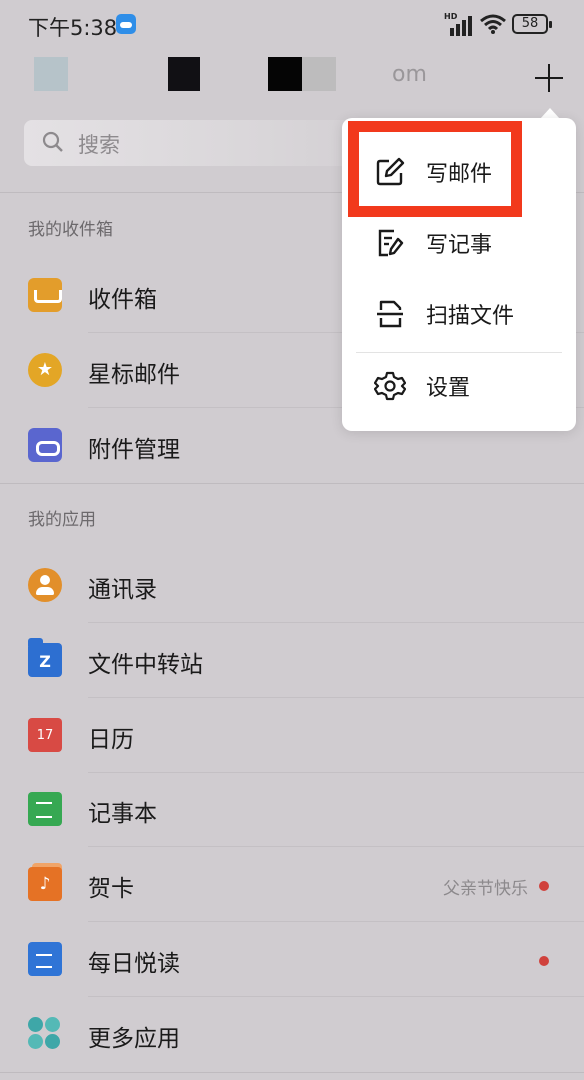 The height and width of the screenshot is (1080, 584). I want to click on greeting-card-icon: ♪, so click(45, 882).